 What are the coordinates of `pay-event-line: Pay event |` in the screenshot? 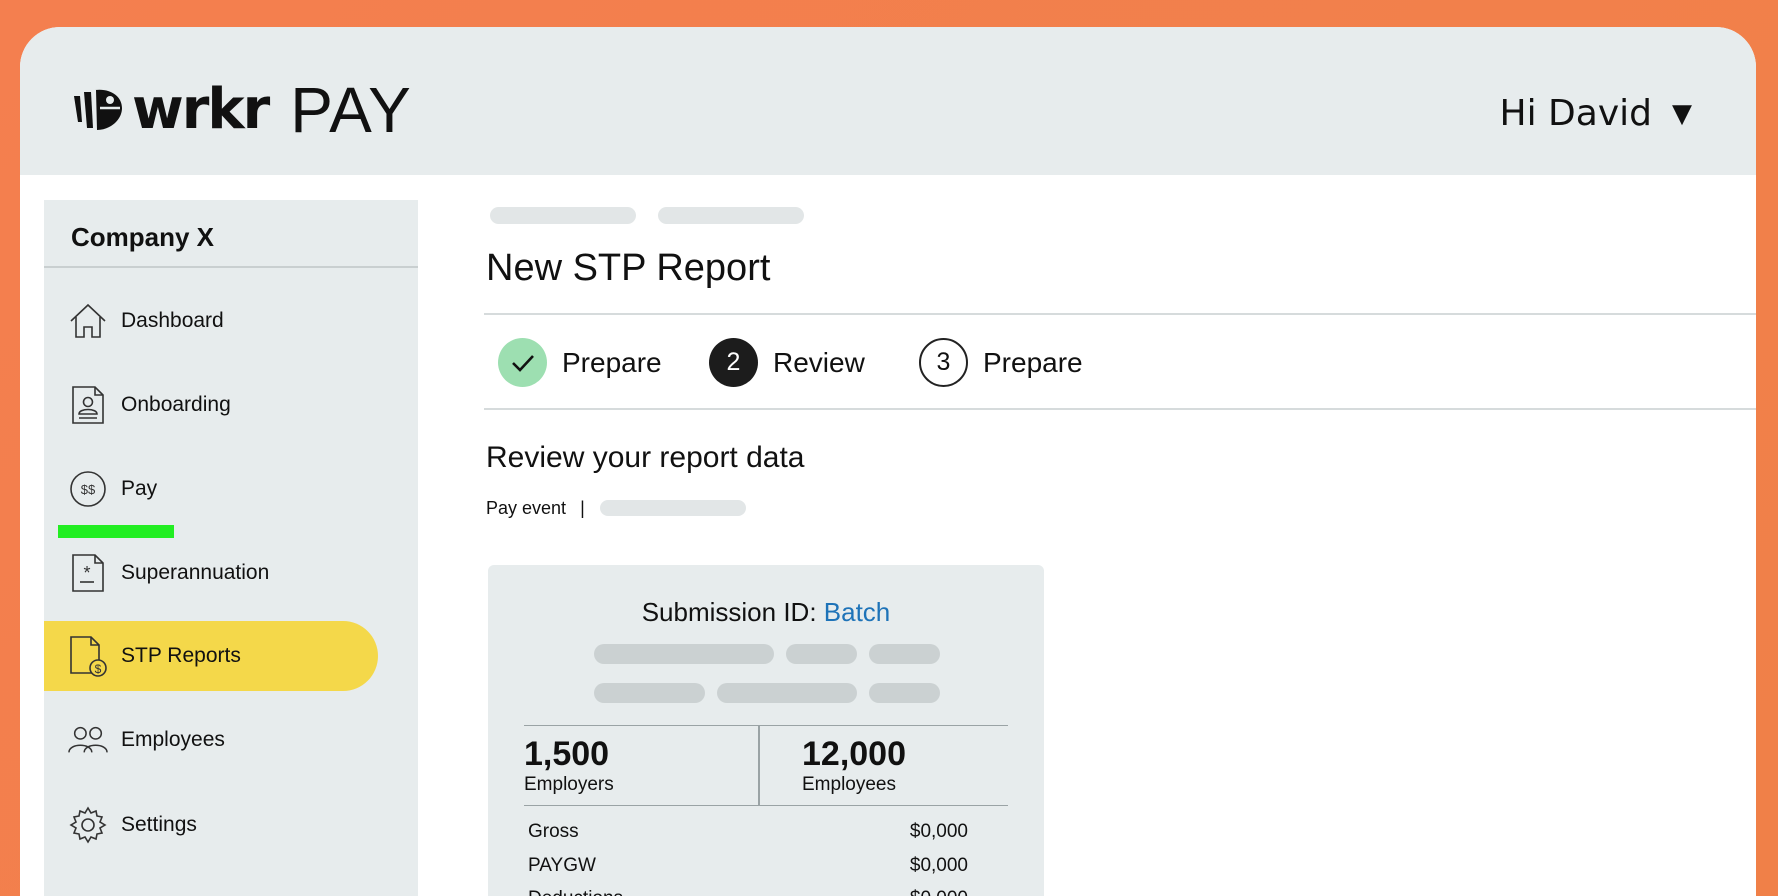 It's located at (535, 508).